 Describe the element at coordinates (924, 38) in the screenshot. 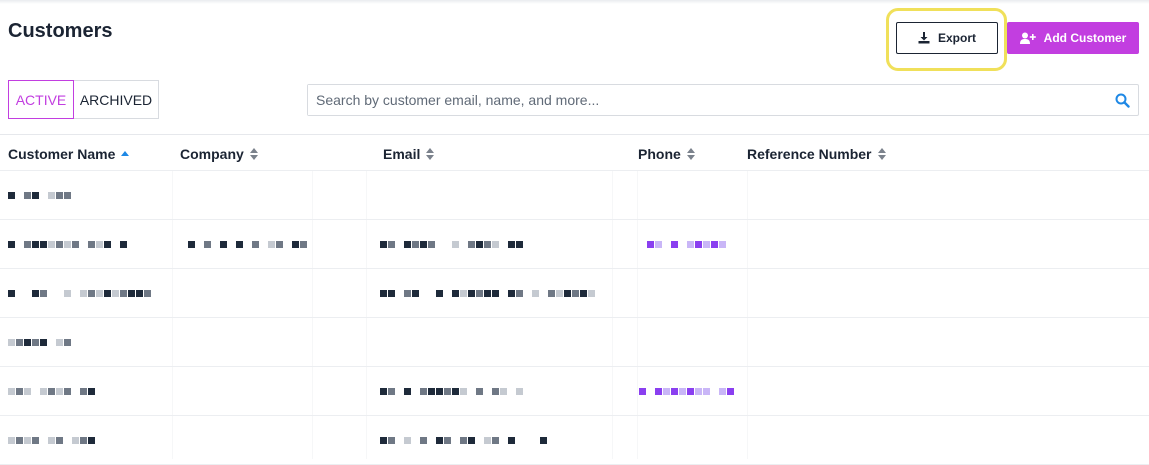

I see `download-icon` at that location.